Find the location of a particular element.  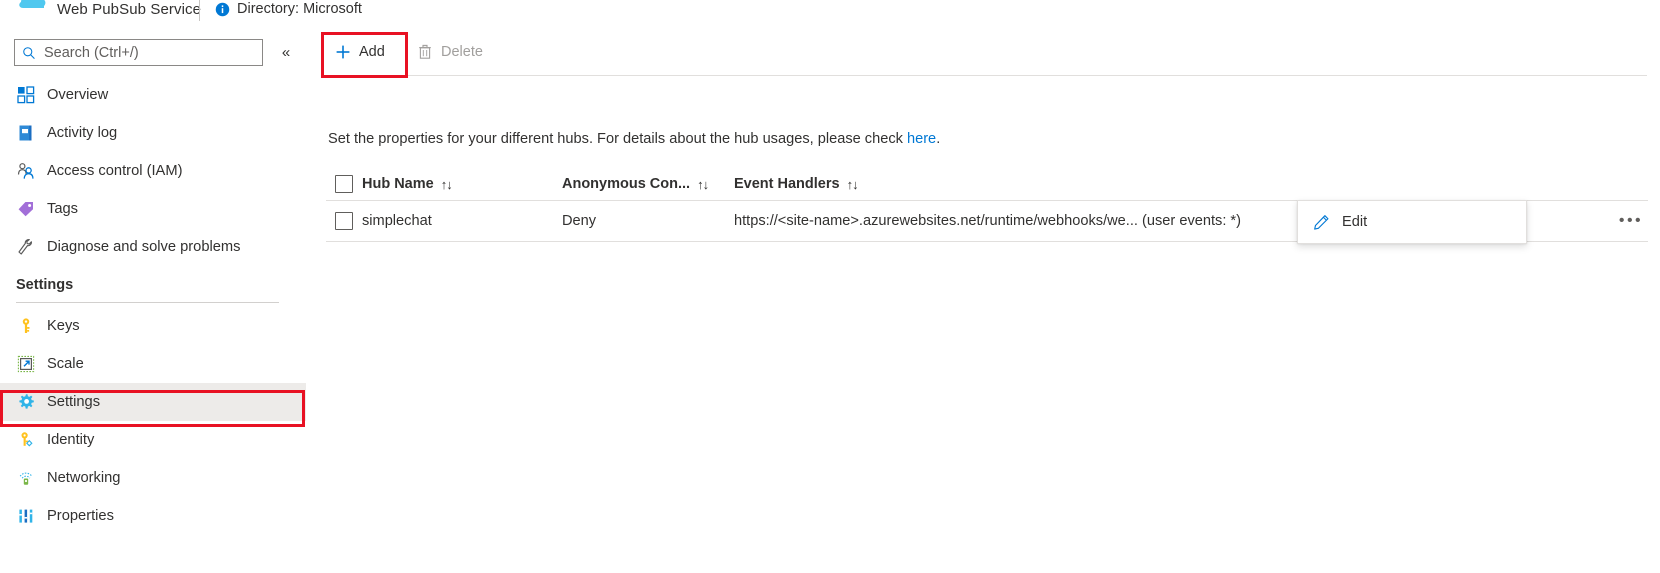

networking-icon is located at coordinates (26, 478).